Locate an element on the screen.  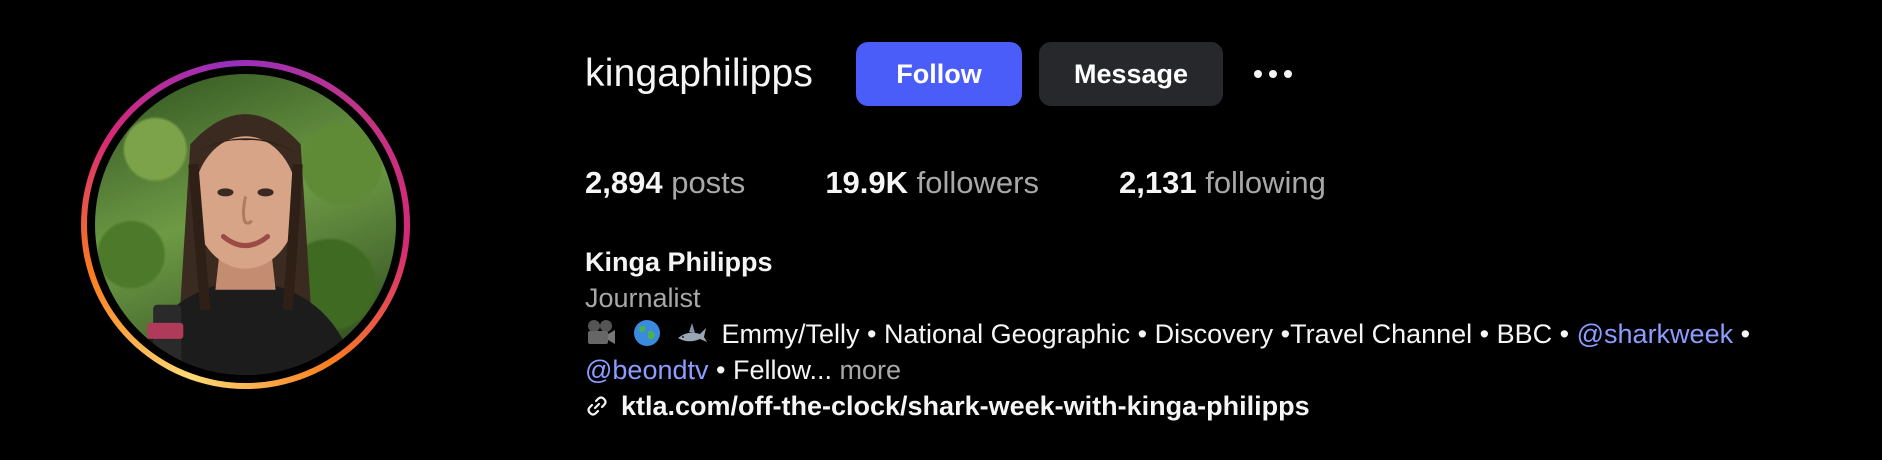
mention-beondtv: @beondtv is located at coordinates (647, 370).